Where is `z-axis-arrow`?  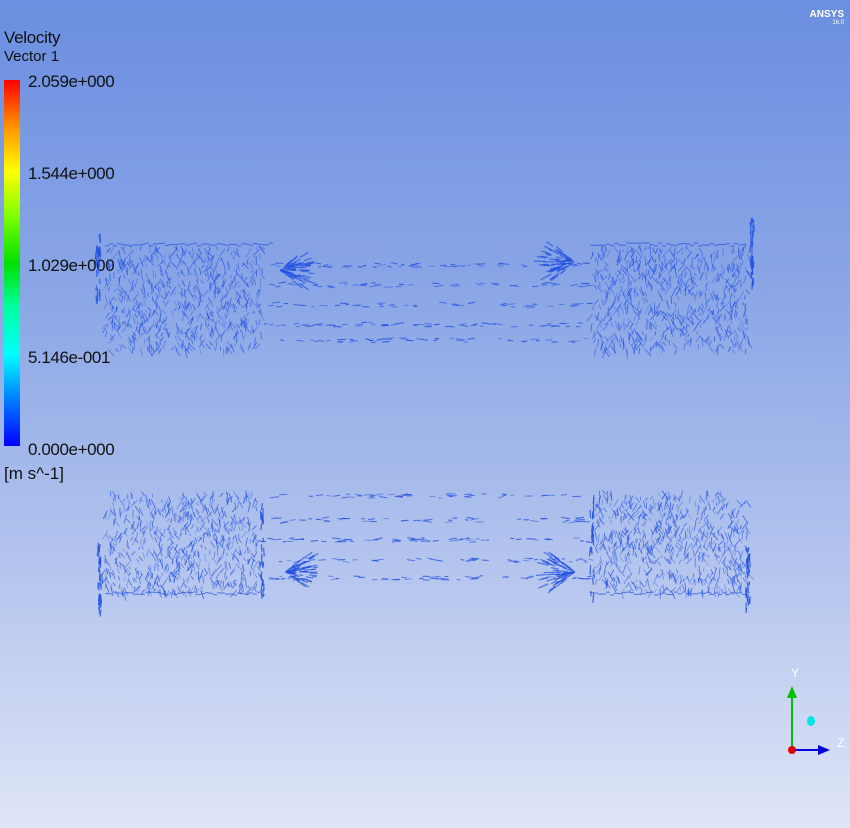 z-axis-arrow is located at coordinates (824, 750).